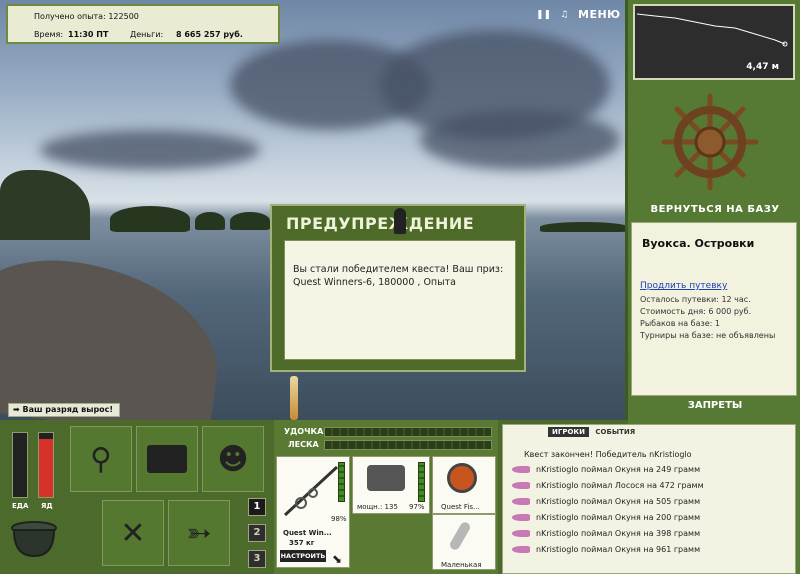 The height and width of the screenshot is (574, 800). What do you see at coordinates (421, 482) in the screenshot?
I see `reel-condition-bar` at bounding box center [421, 482].